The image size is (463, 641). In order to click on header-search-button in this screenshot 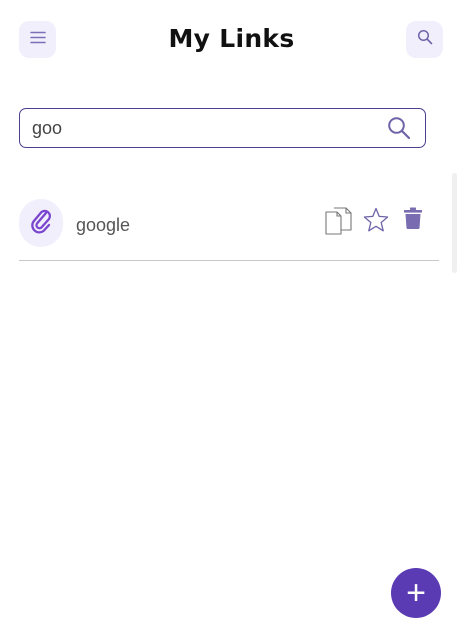, I will do `click(424, 39)`.